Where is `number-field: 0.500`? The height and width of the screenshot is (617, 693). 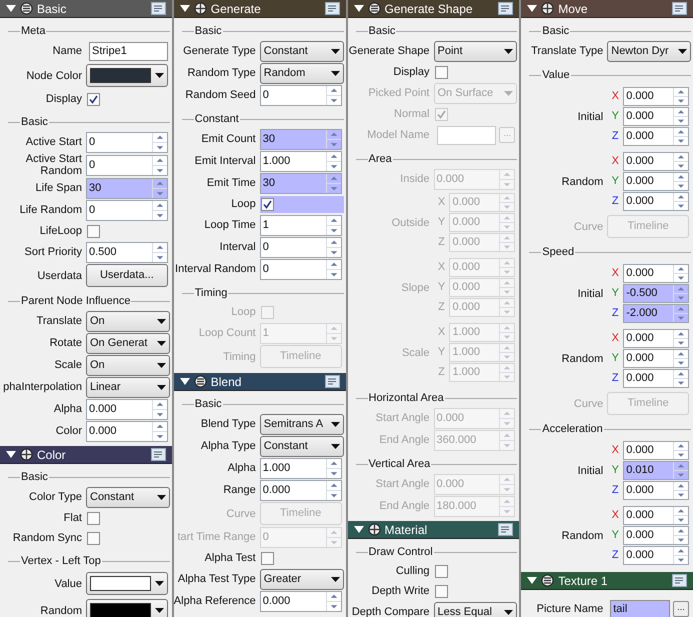 number-field: 0.500 is located at coordinates (127, 252).